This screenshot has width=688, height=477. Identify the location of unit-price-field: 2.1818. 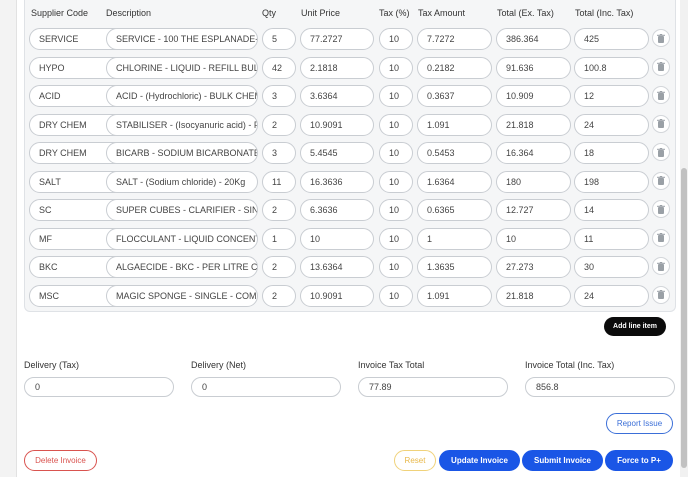
(337, 67).